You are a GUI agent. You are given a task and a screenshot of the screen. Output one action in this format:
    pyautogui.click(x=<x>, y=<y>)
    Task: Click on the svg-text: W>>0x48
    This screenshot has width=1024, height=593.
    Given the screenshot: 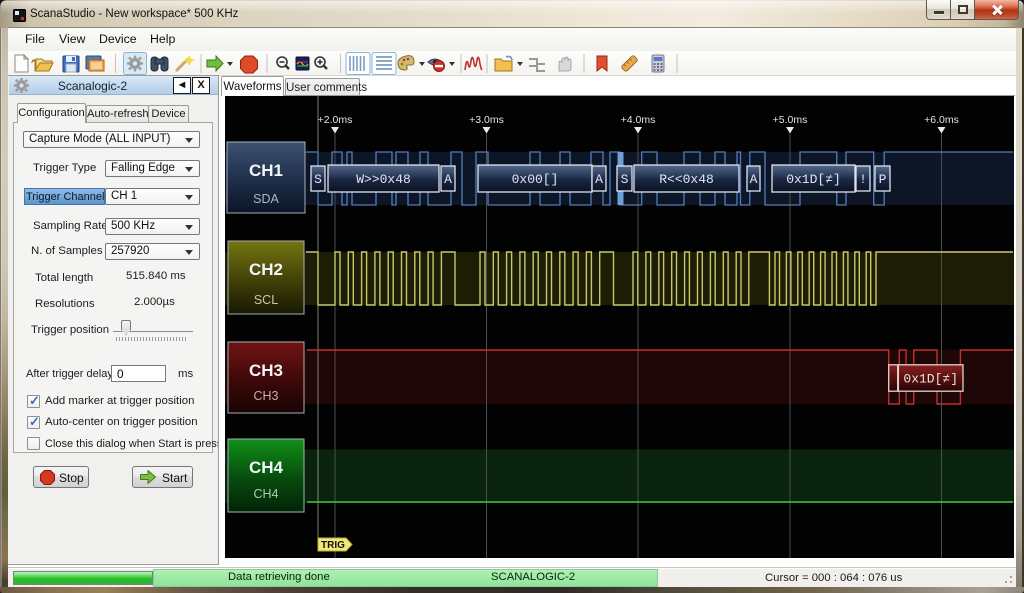 What is the action you would take?
    pyautogui.click(x=383, y=179)
    